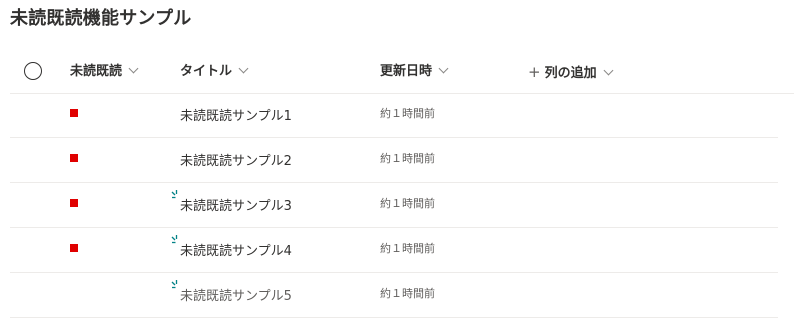  I want to click on select-all-circle-icon, so click(33, 71).